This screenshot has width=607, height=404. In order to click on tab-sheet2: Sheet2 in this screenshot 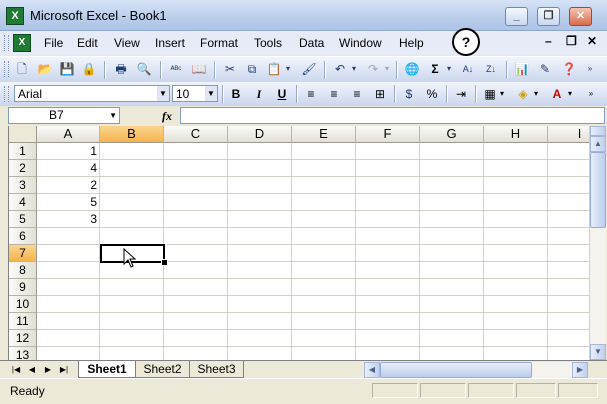, I will do `click(163, 369)`.